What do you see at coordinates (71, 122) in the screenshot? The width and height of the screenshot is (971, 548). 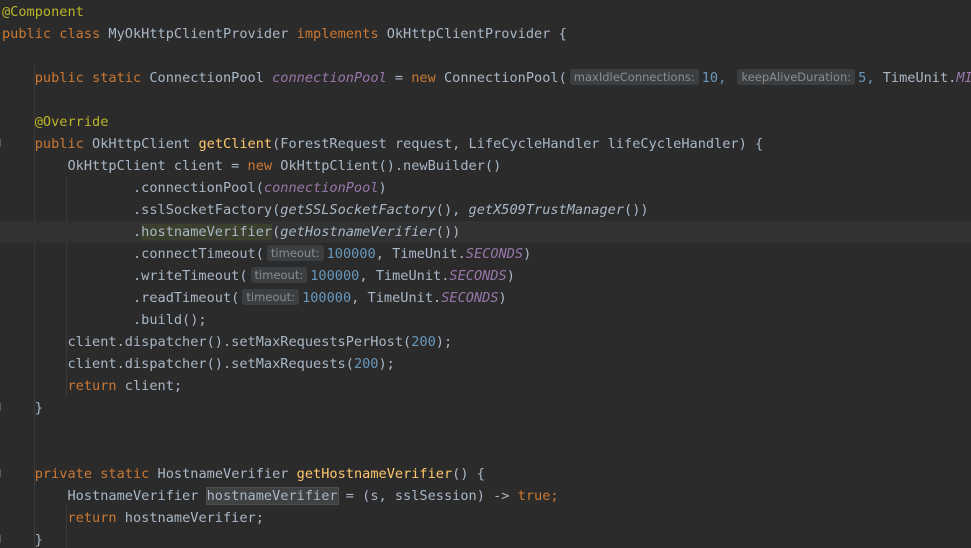 I see `annotation: @Override` at bounding box center [71, 122].